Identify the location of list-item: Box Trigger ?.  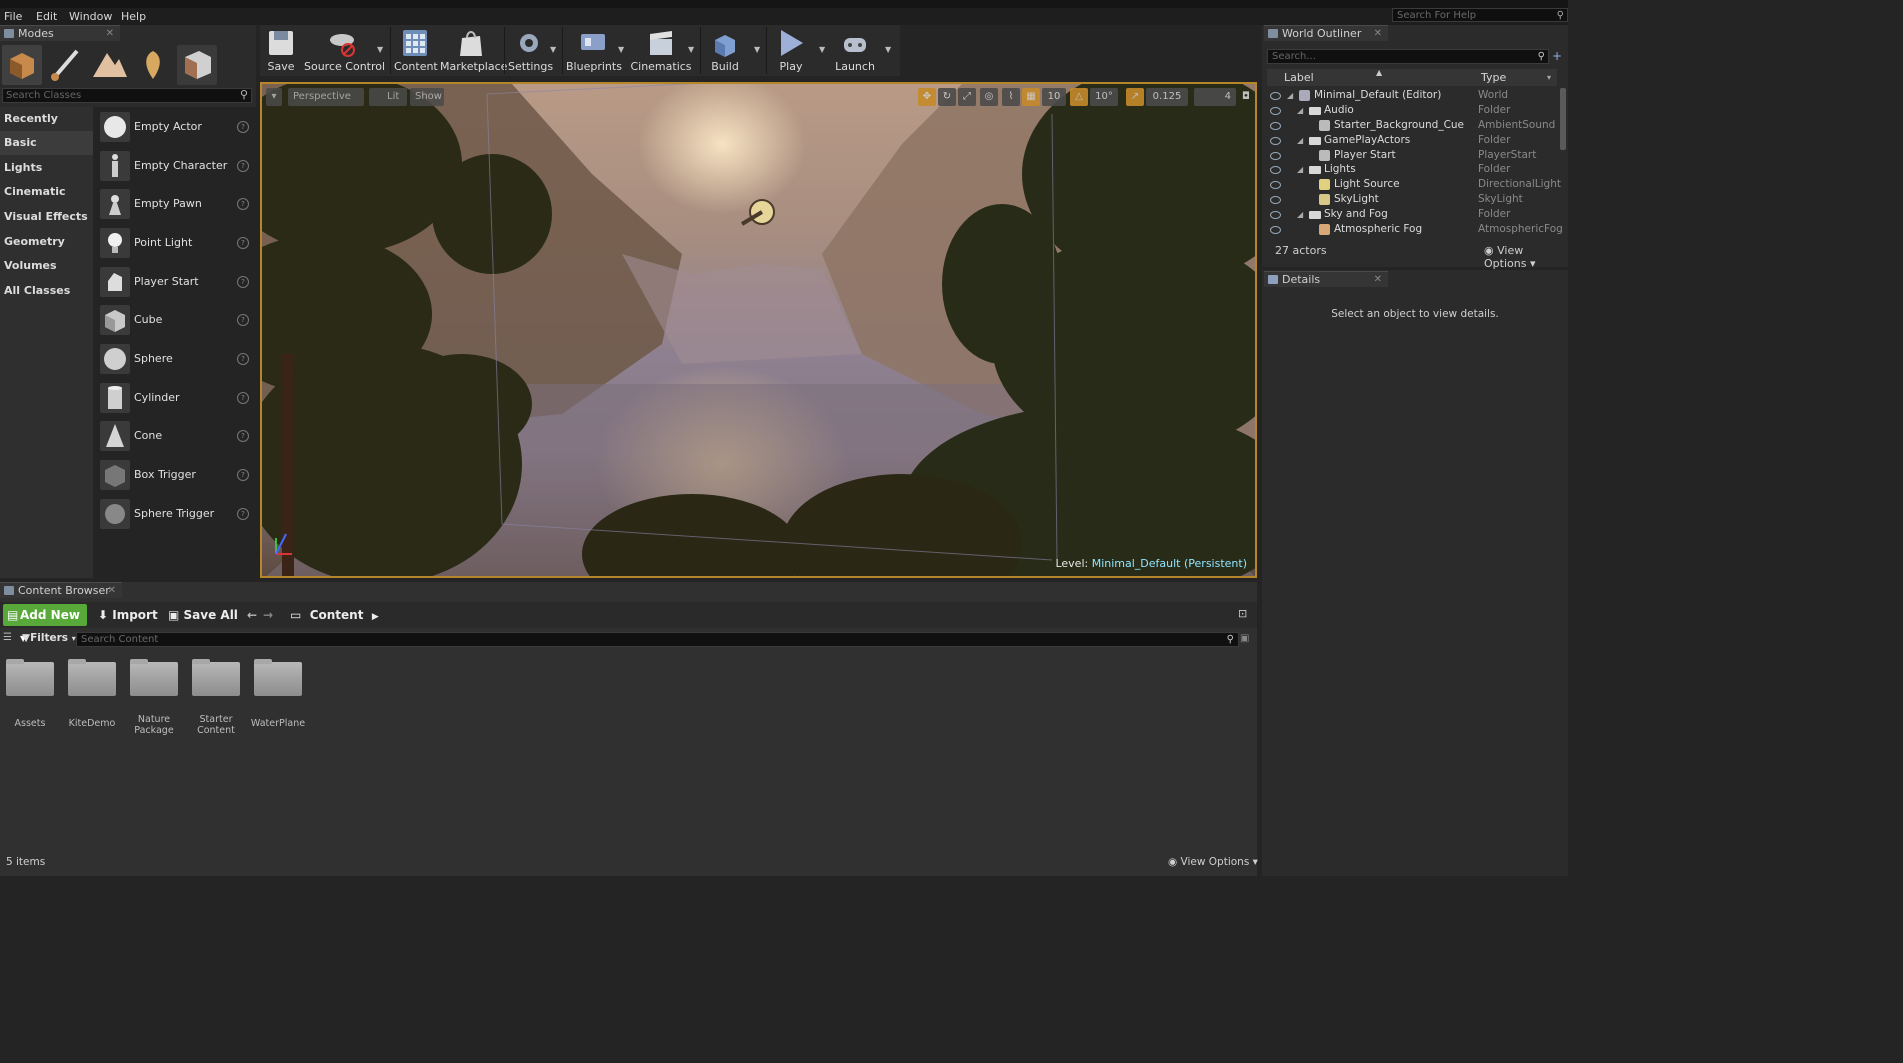
(175, 475).